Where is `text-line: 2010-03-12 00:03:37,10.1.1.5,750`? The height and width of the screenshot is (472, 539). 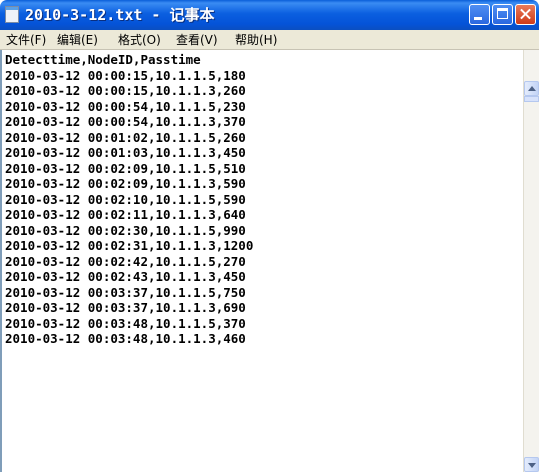 text-line: 2010-03-12 00:03:37,10.1.1.5,750 is located at coordinates (125, 292).